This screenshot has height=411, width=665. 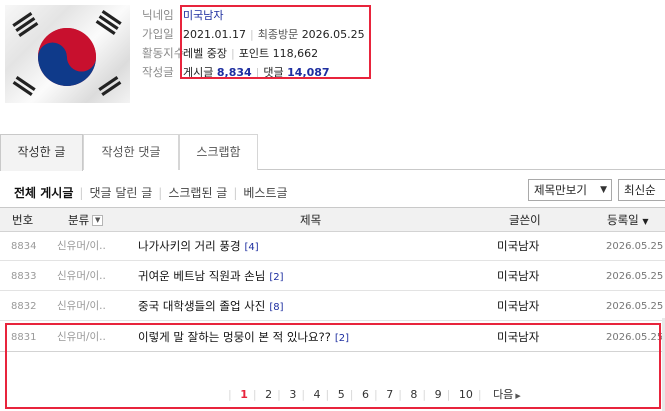 I want to click on post-title-text: 중국 대학생들의 졸업 사진, so click(x=201, y=306).